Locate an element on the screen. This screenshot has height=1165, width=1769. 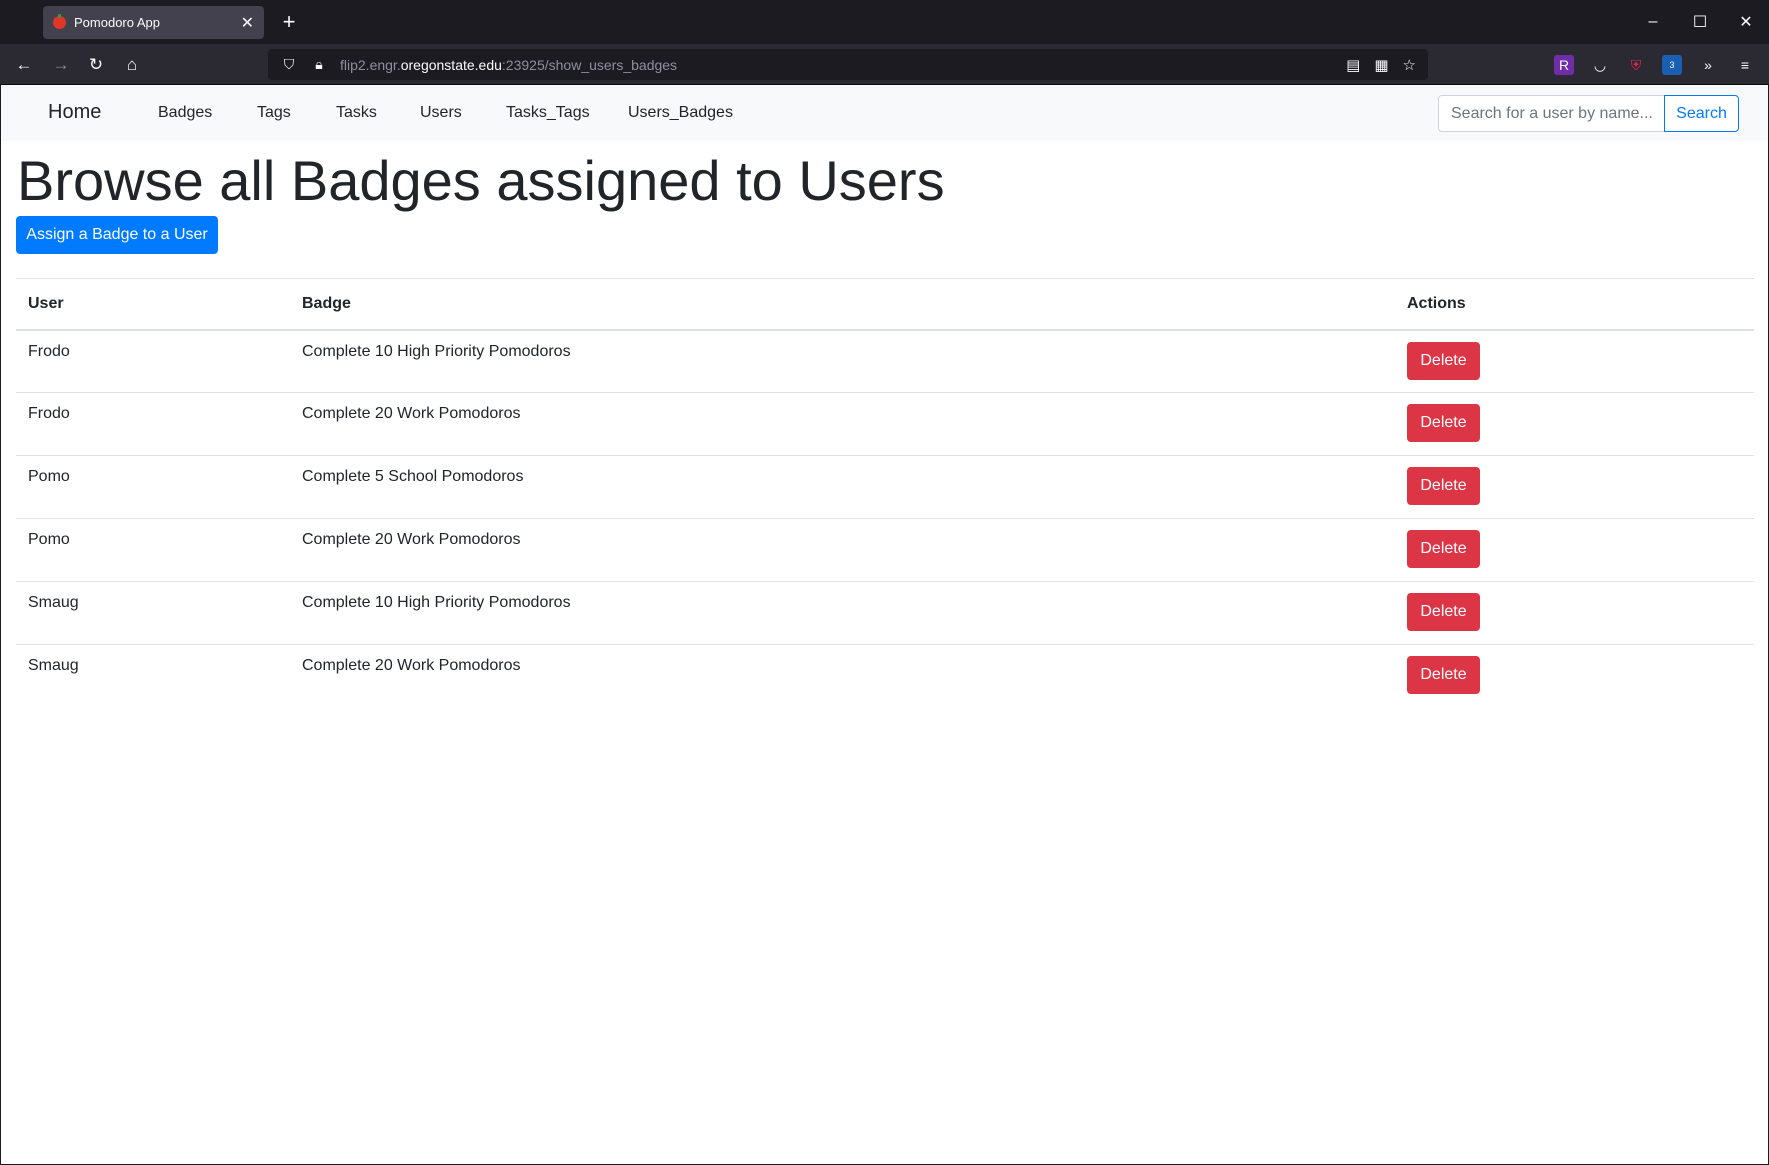
browser-tab-strip: Pomodoro App ✕ + – ☐ ✕ is located at coordinates (884, 22).